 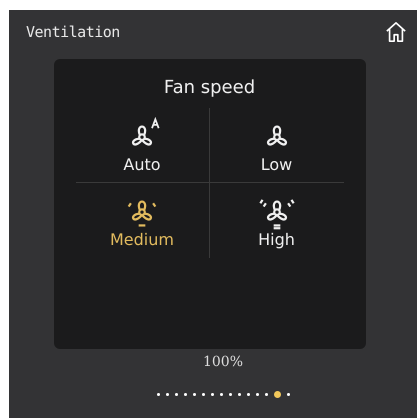 I want to click on popup-title: Fan speed, so click(x=210, y=87).